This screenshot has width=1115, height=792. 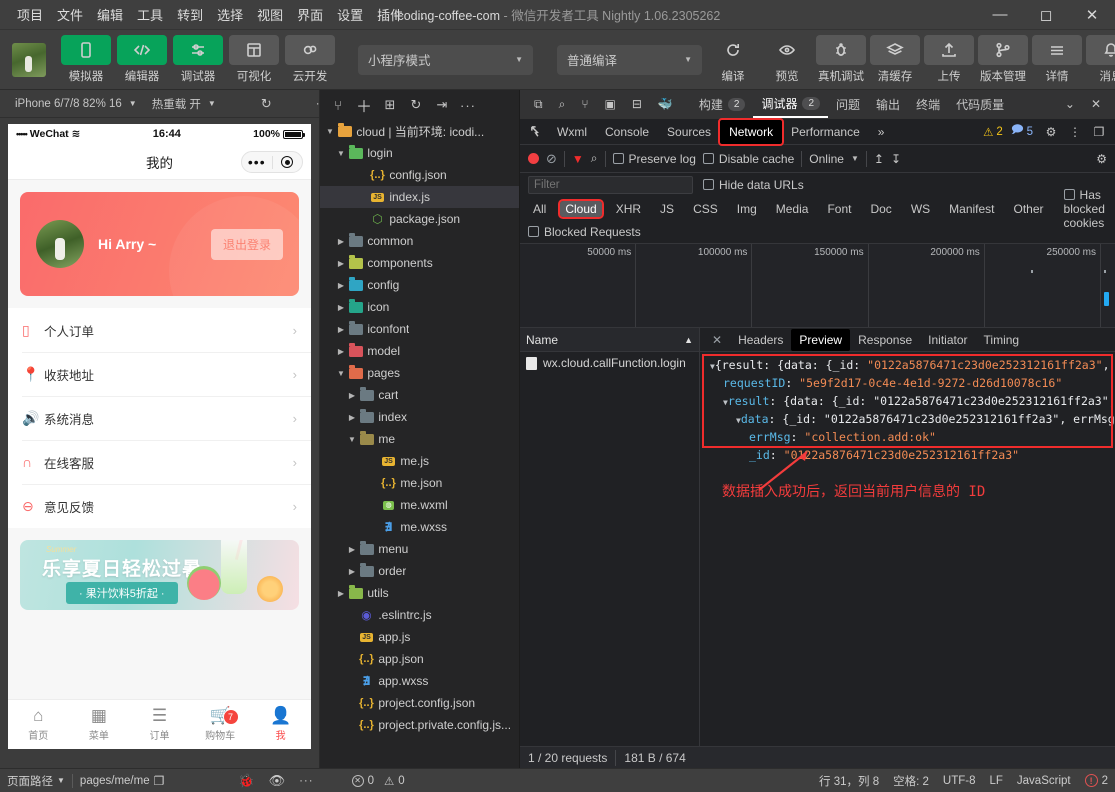 I want to click on tab-bar-item-订单: ☰ 订单, so click(x=159, y=724).